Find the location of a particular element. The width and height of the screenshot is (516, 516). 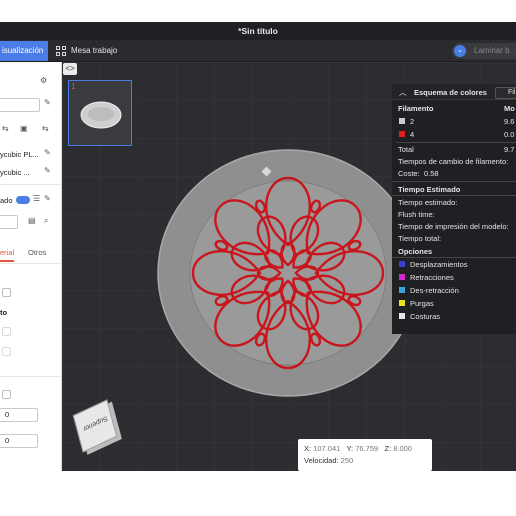

filament-change-times: Tiempos de cambio de filamento: is located at coordinates (453, 161).